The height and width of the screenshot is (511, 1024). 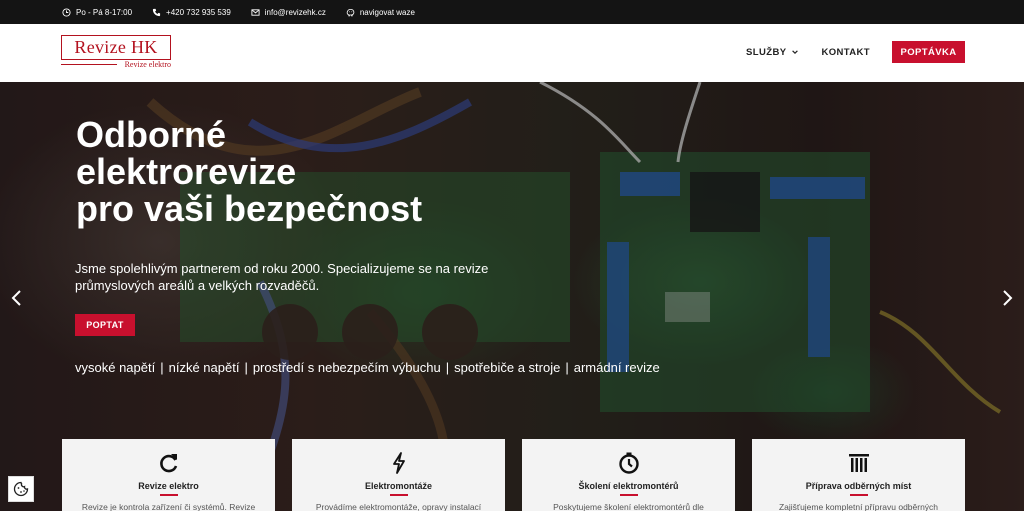 I want to click on hero-title-line: pro vaši bezpečnost, so click(x=249, y=208).